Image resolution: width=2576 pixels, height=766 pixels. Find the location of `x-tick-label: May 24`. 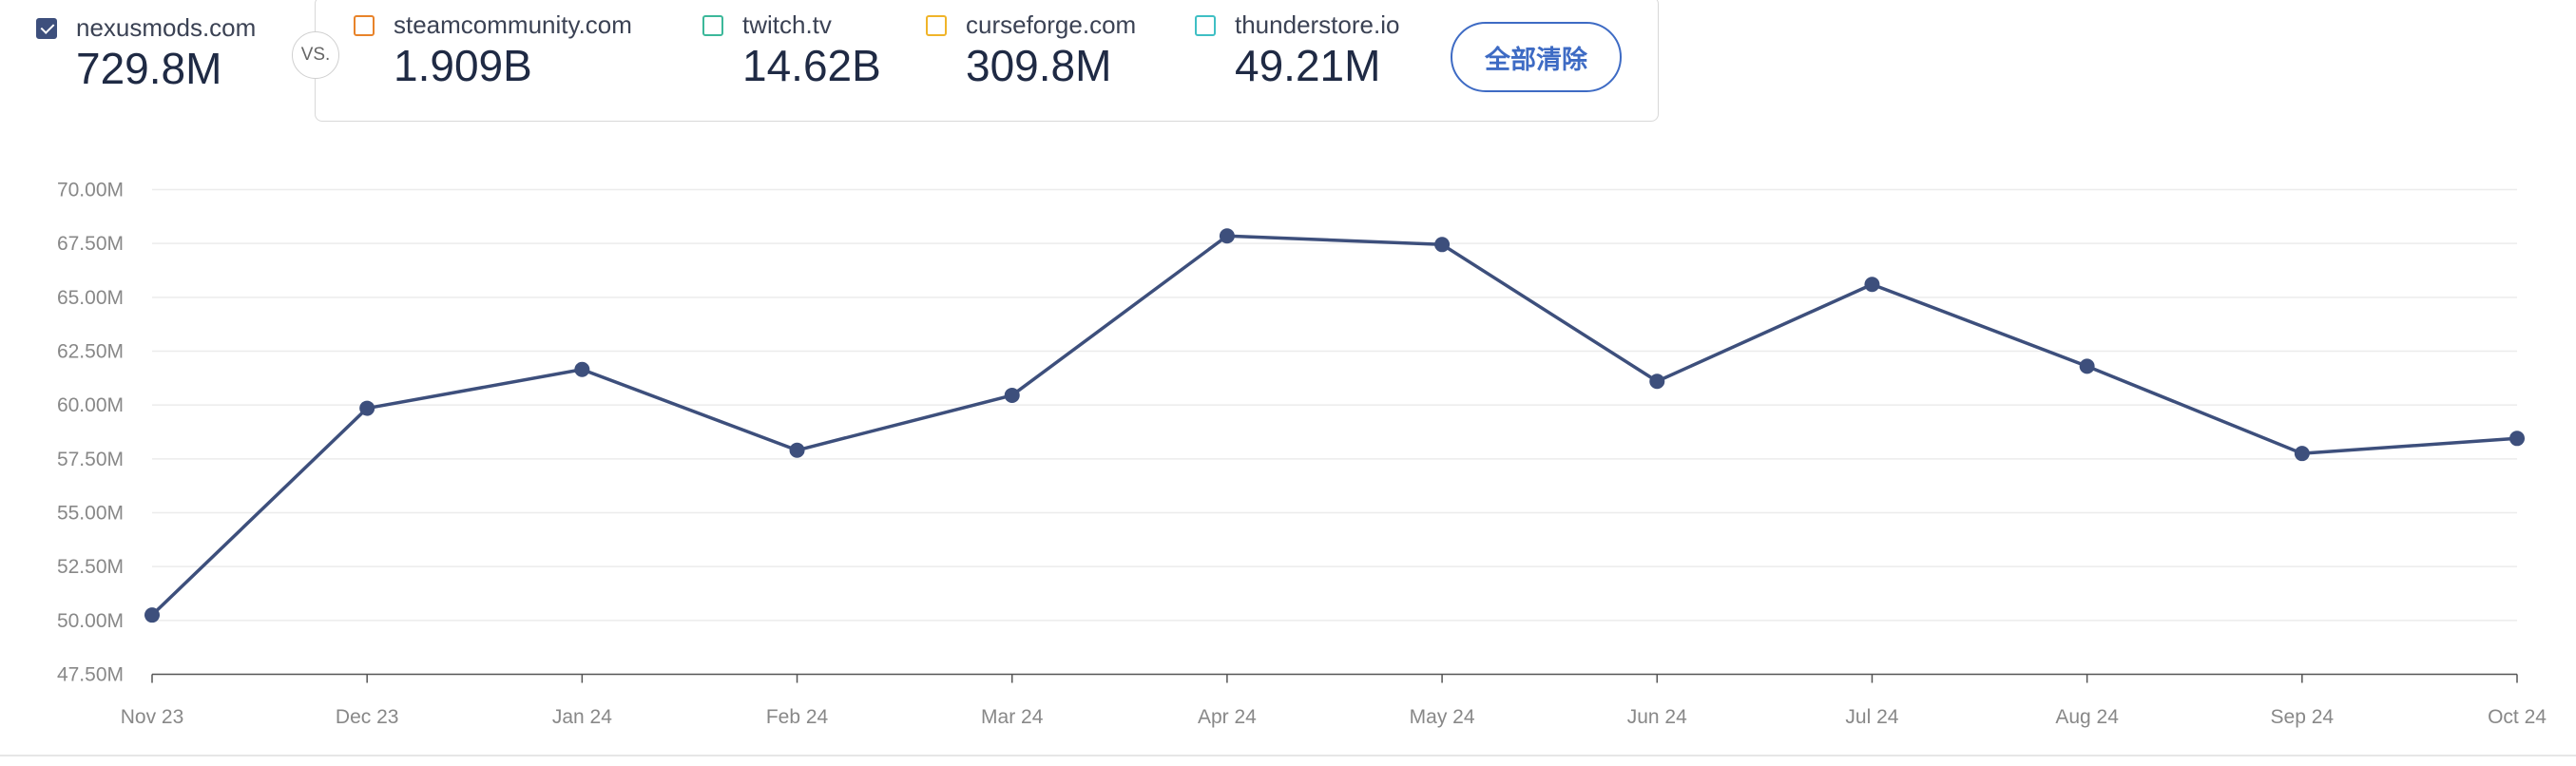

x-tick-label: May 24 is located at coordinates (1442, 717).